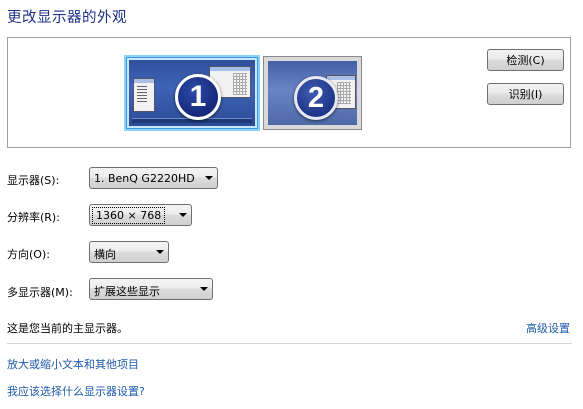 Image resolution: width=583 pixels, height=409 pixels. I want to click on detect-button: 检测(C), so click(525, 60).